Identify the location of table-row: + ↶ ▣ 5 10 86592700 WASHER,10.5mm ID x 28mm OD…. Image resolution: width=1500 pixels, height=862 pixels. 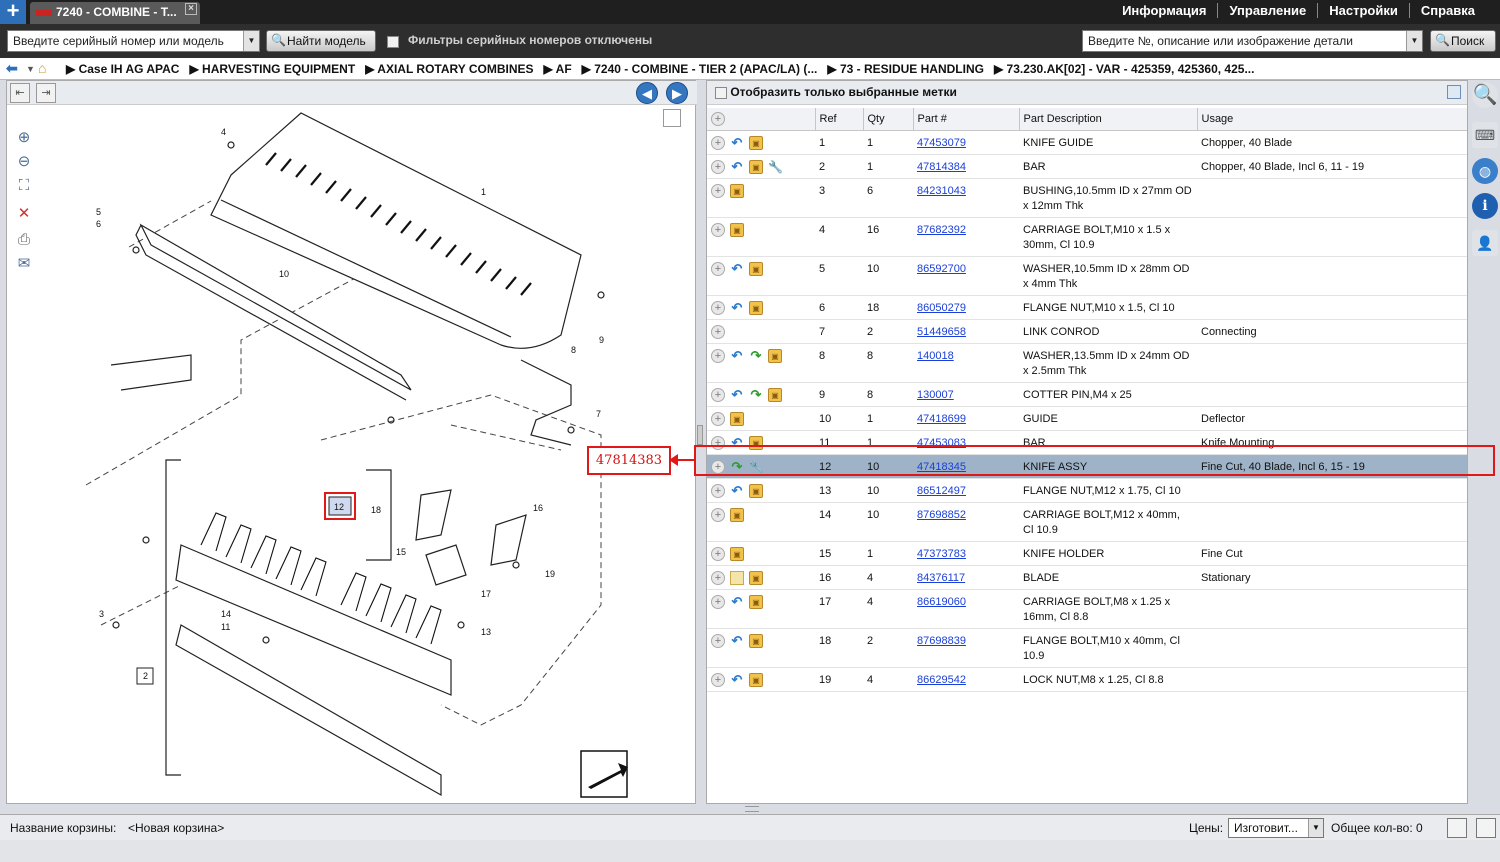
(1087, 276).